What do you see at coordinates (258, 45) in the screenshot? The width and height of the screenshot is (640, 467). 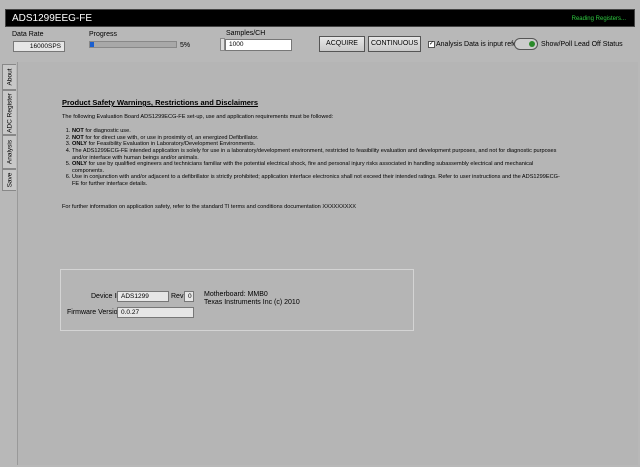 I see `samples-input: 1000` at bounding box center [258, 45].